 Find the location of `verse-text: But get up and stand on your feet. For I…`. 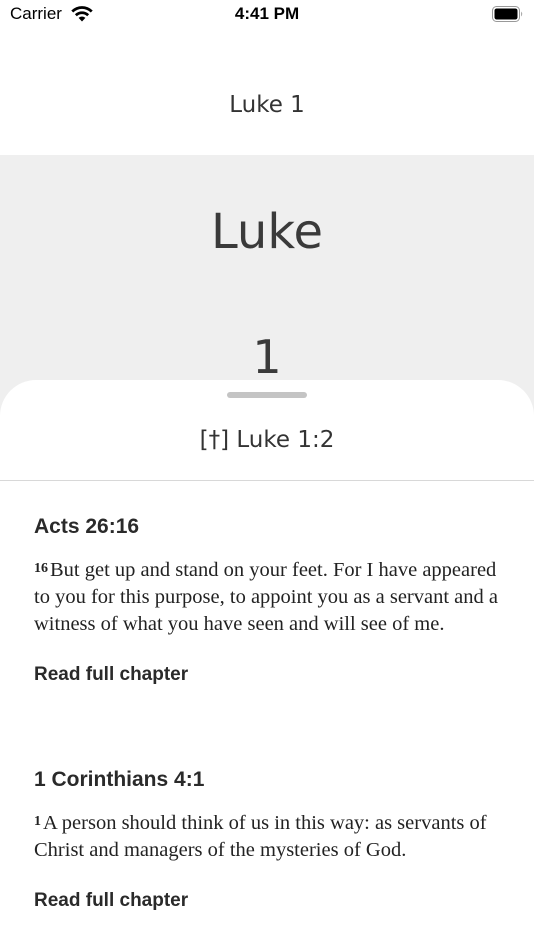

verse-text: But get up and stand on your feet. For I… is located at coordinates (266, 597).